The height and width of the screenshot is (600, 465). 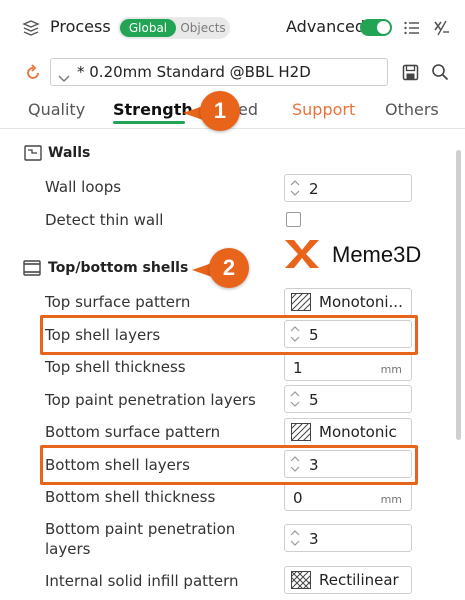 I want to click on top-shell-thickness-input: 1 mm, so click(x=348, y=367).